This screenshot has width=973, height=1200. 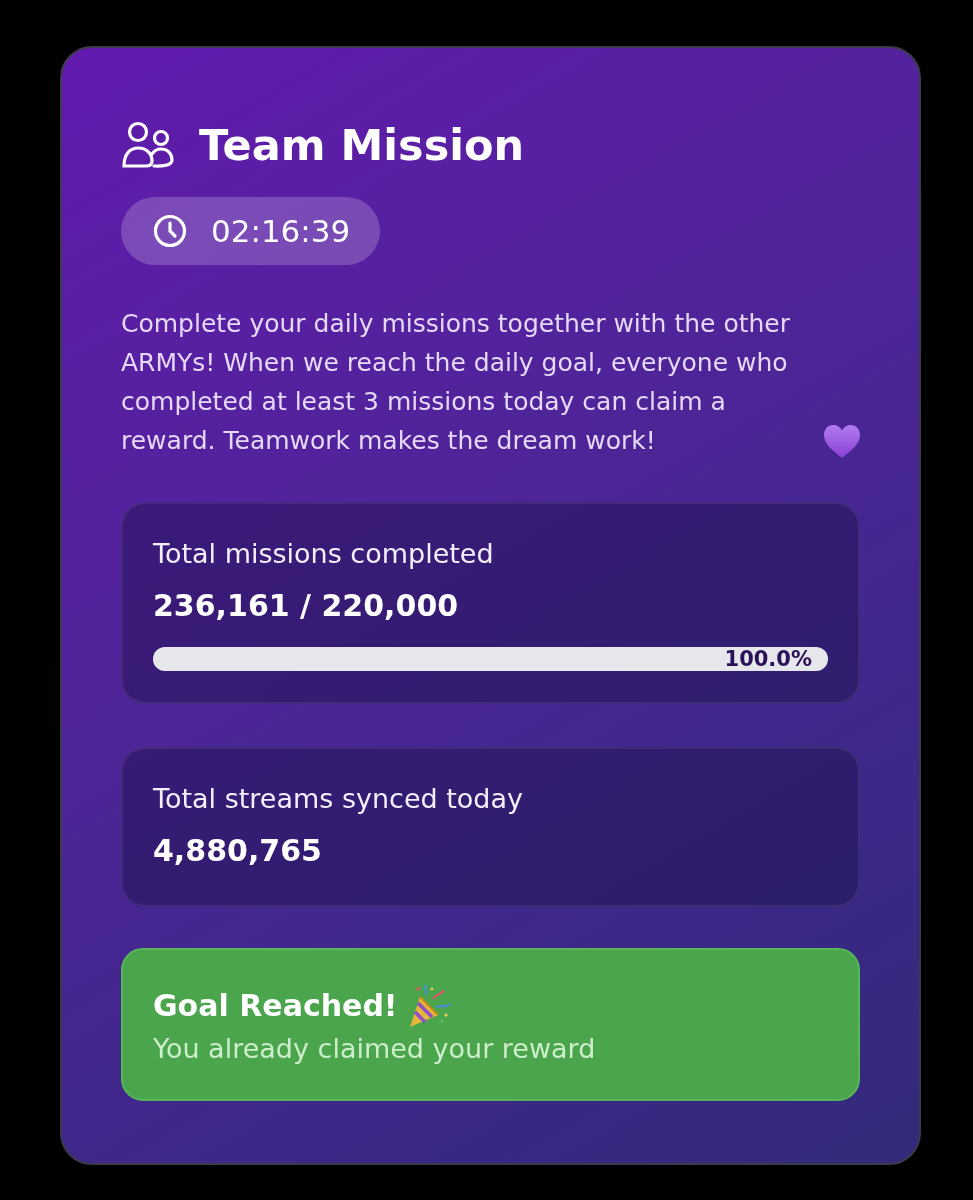 What do you see at coordinates (275, 1006) in the screenshot?
I see `goal-title: Goal Reached!` at bounding box center [275, 1006].